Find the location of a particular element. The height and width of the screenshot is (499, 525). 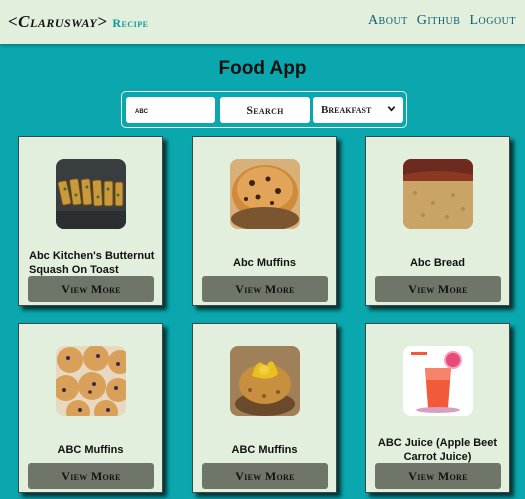

page-title: Food App is located at coordinates (262, 68).